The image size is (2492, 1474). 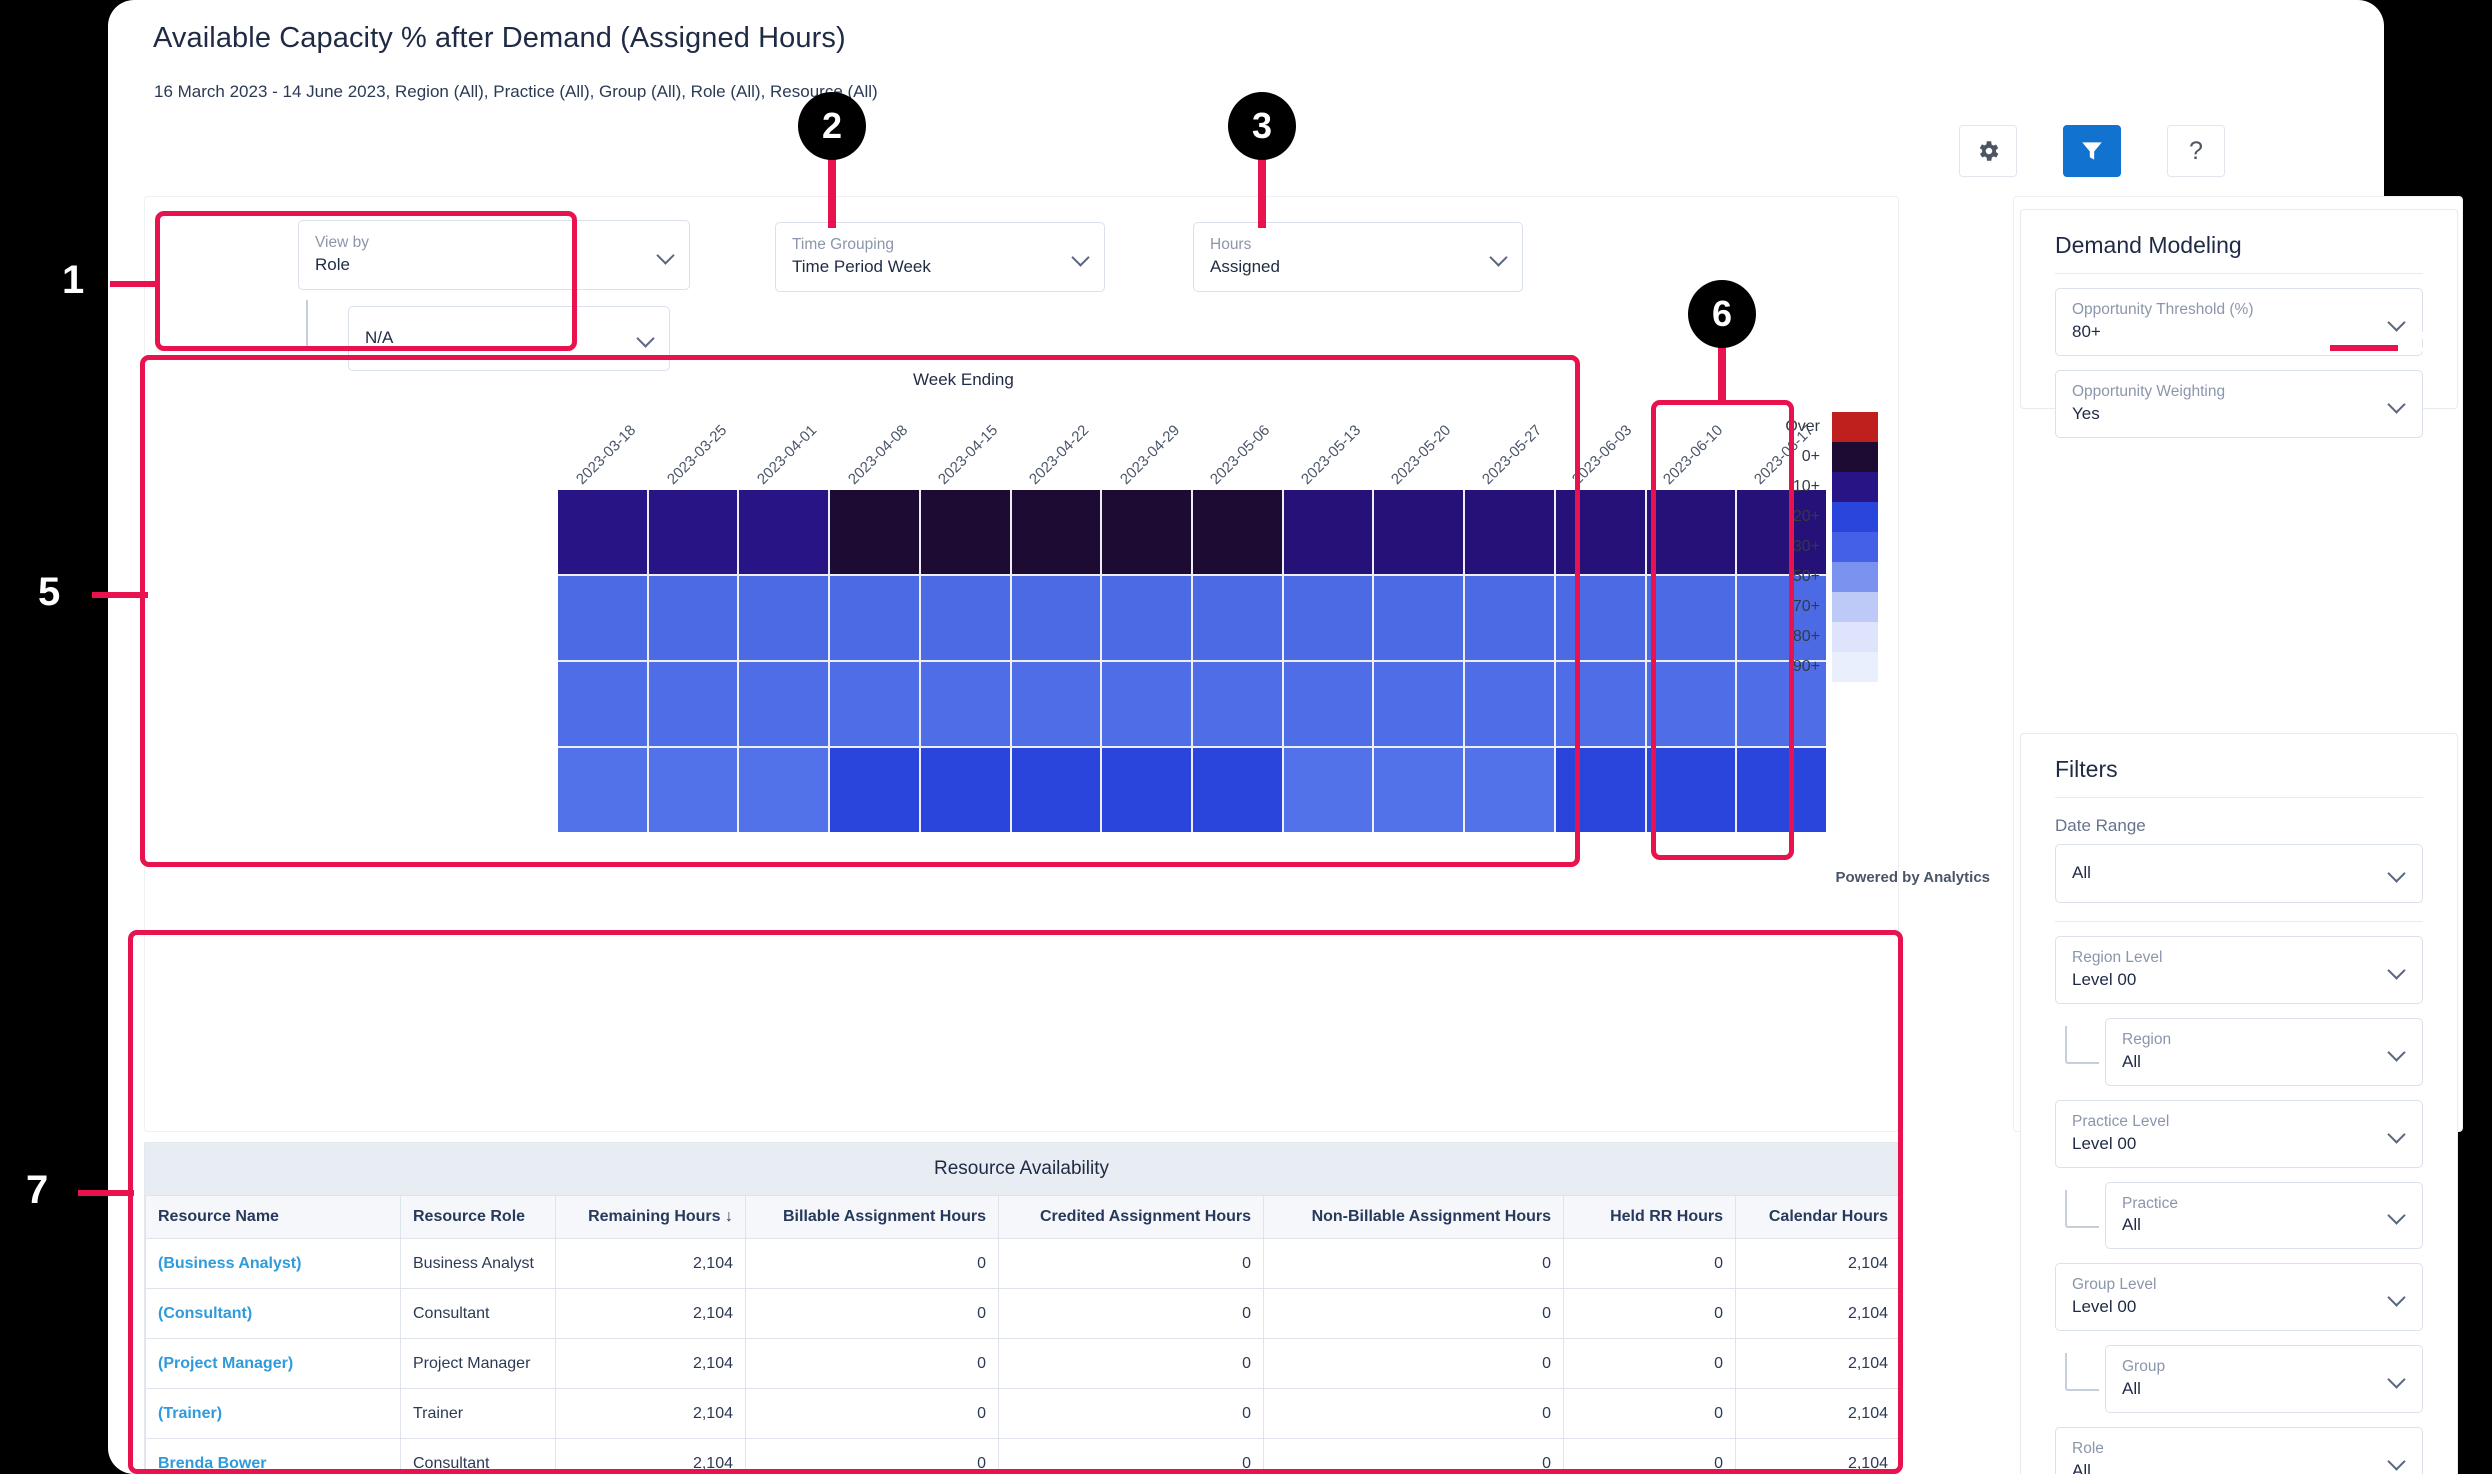 What do you see at coordinates (2082, 1044) in the screenshot?
I see `tree-elbow` at bounding box center [2082, 1044].